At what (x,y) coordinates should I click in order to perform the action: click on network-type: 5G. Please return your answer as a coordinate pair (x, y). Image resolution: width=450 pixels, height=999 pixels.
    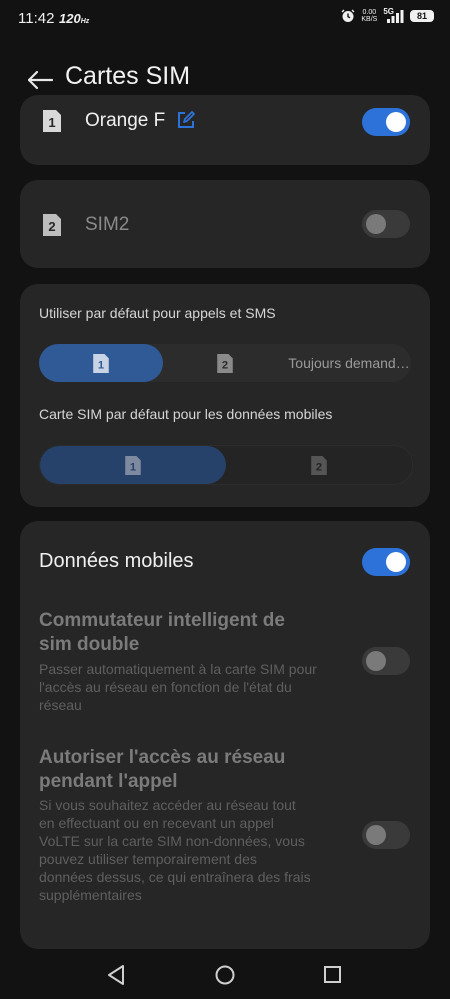
    Looking at the image, I should click on (388, 11).